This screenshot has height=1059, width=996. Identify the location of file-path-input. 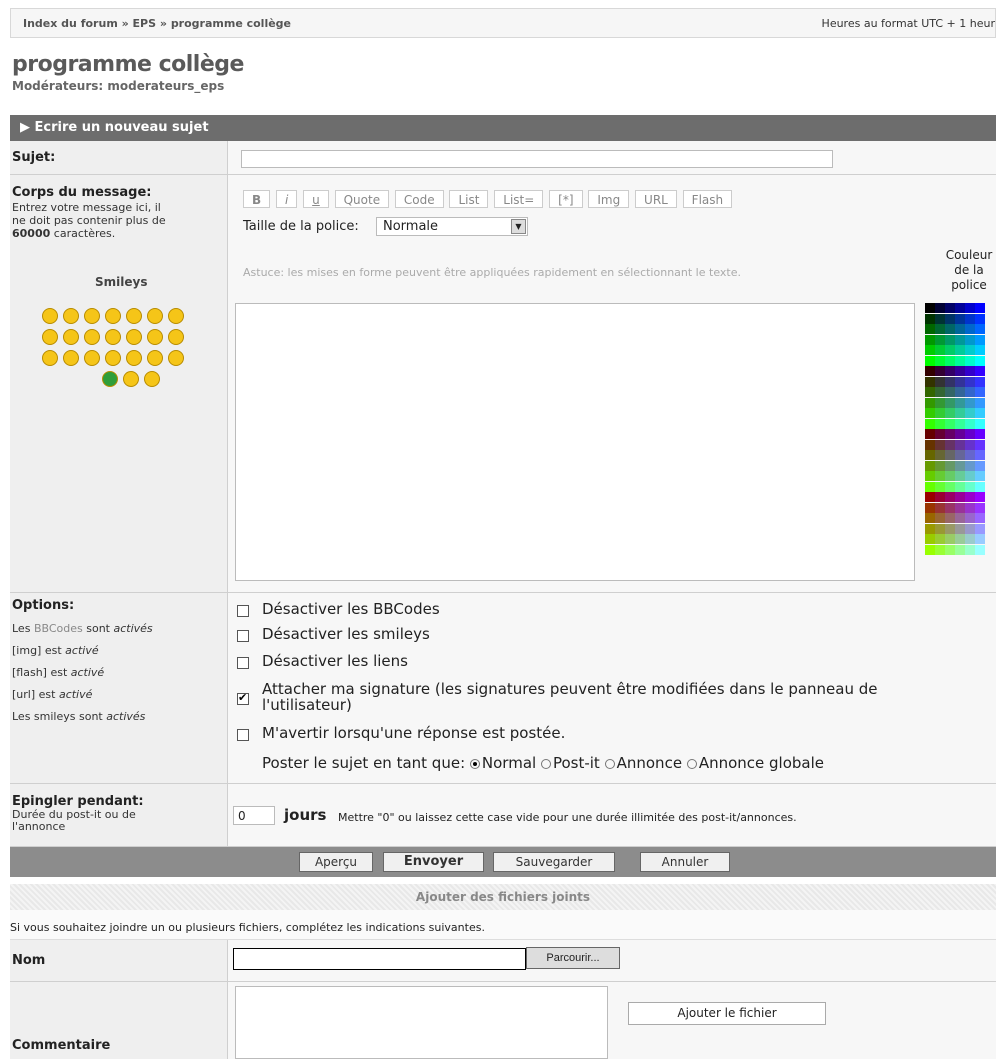
(379, 959).